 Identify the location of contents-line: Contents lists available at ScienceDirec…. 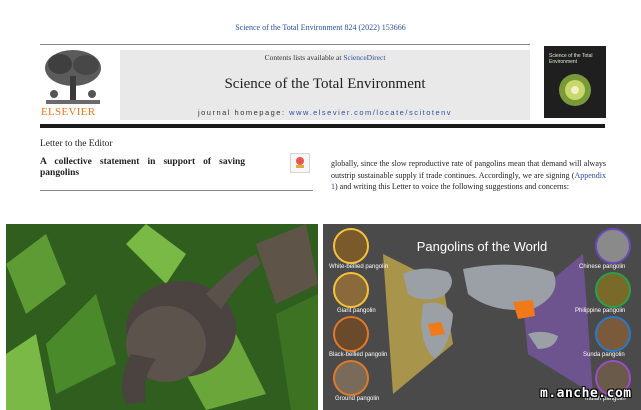
(325, 57).